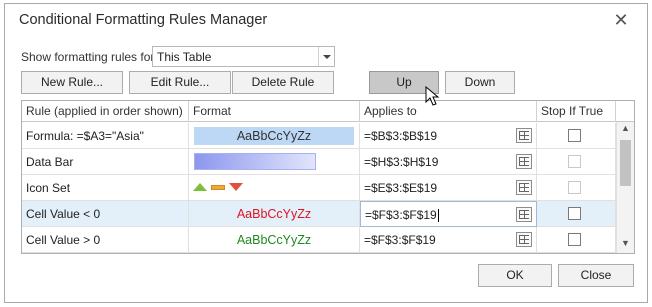 This screenshot has width=652, height=307. Describe the element at coordinates (625, 163) in the screenshot. I see `scroll-thumb` at that location.